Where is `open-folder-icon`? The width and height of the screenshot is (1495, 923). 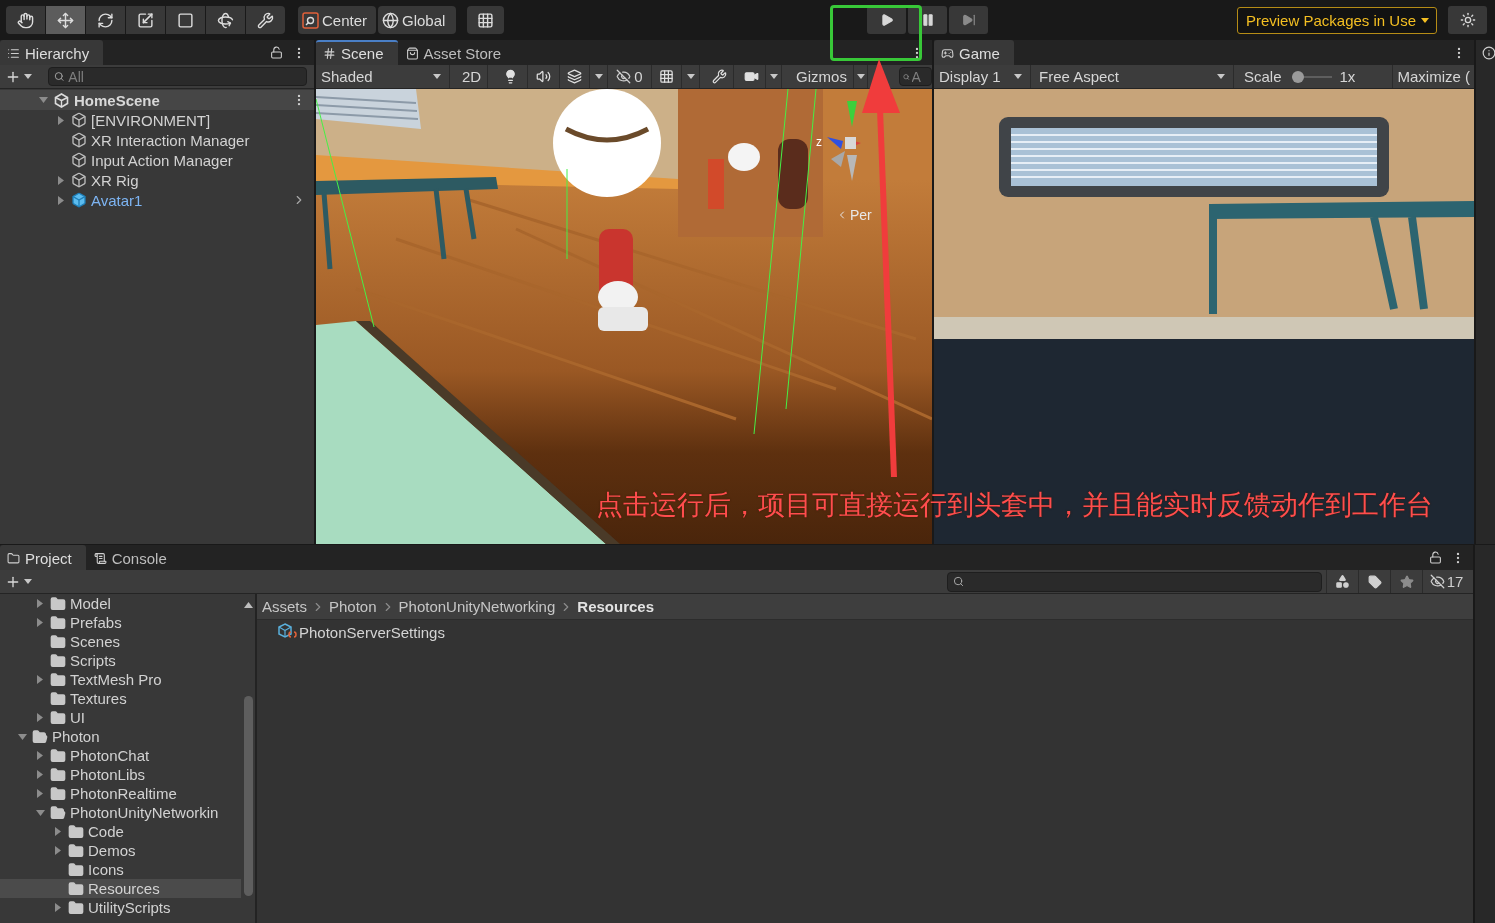 open-folder-icon is located at coordinates (40, 736).